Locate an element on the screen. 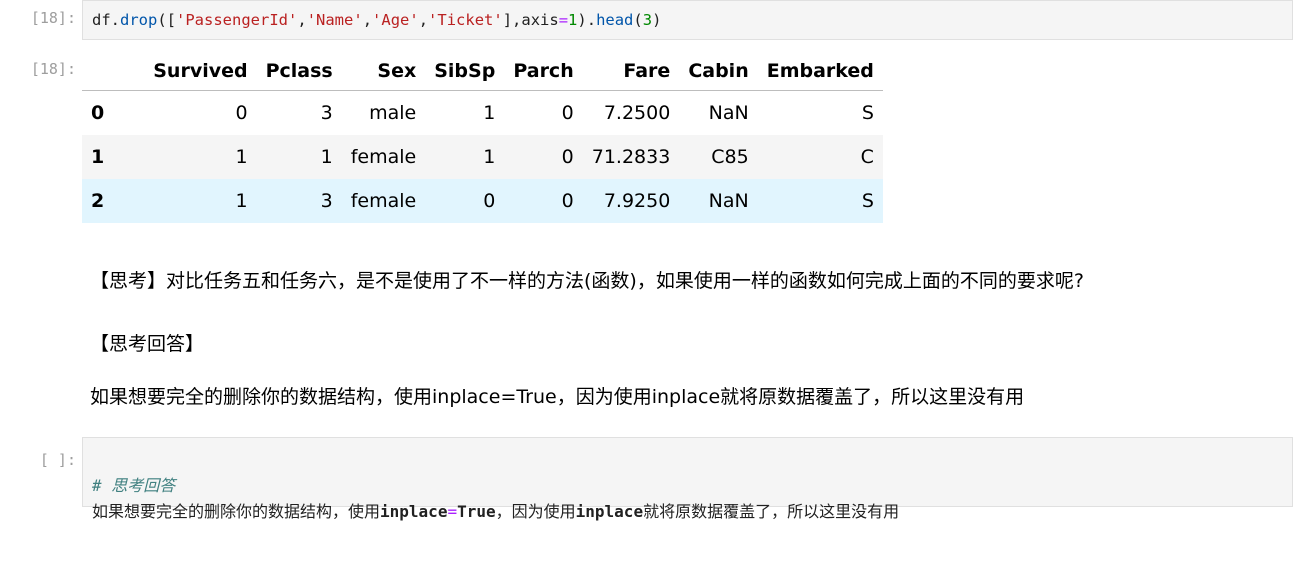 The image size is (1293, 577). code-token: axis is located at coordinates (540, 20).